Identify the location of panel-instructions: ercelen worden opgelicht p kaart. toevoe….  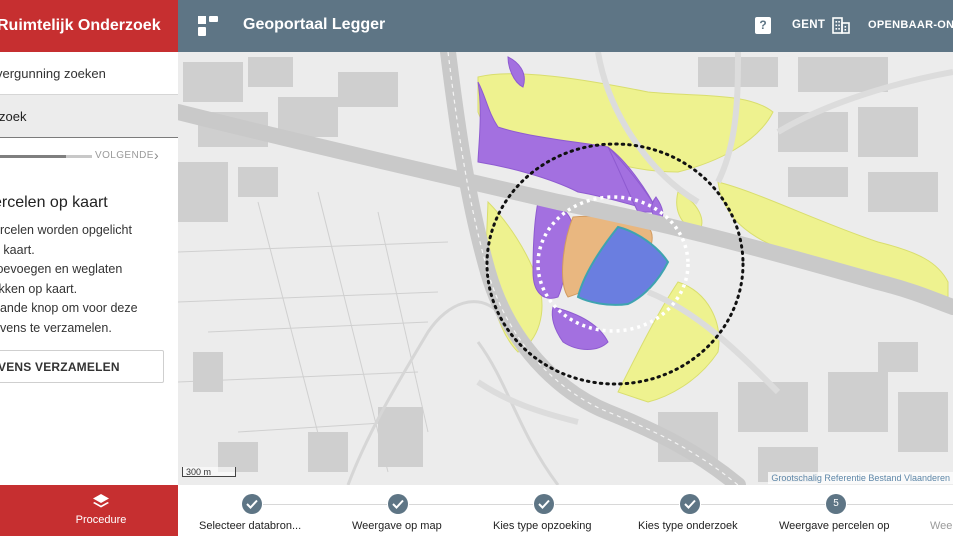
(89, 280).